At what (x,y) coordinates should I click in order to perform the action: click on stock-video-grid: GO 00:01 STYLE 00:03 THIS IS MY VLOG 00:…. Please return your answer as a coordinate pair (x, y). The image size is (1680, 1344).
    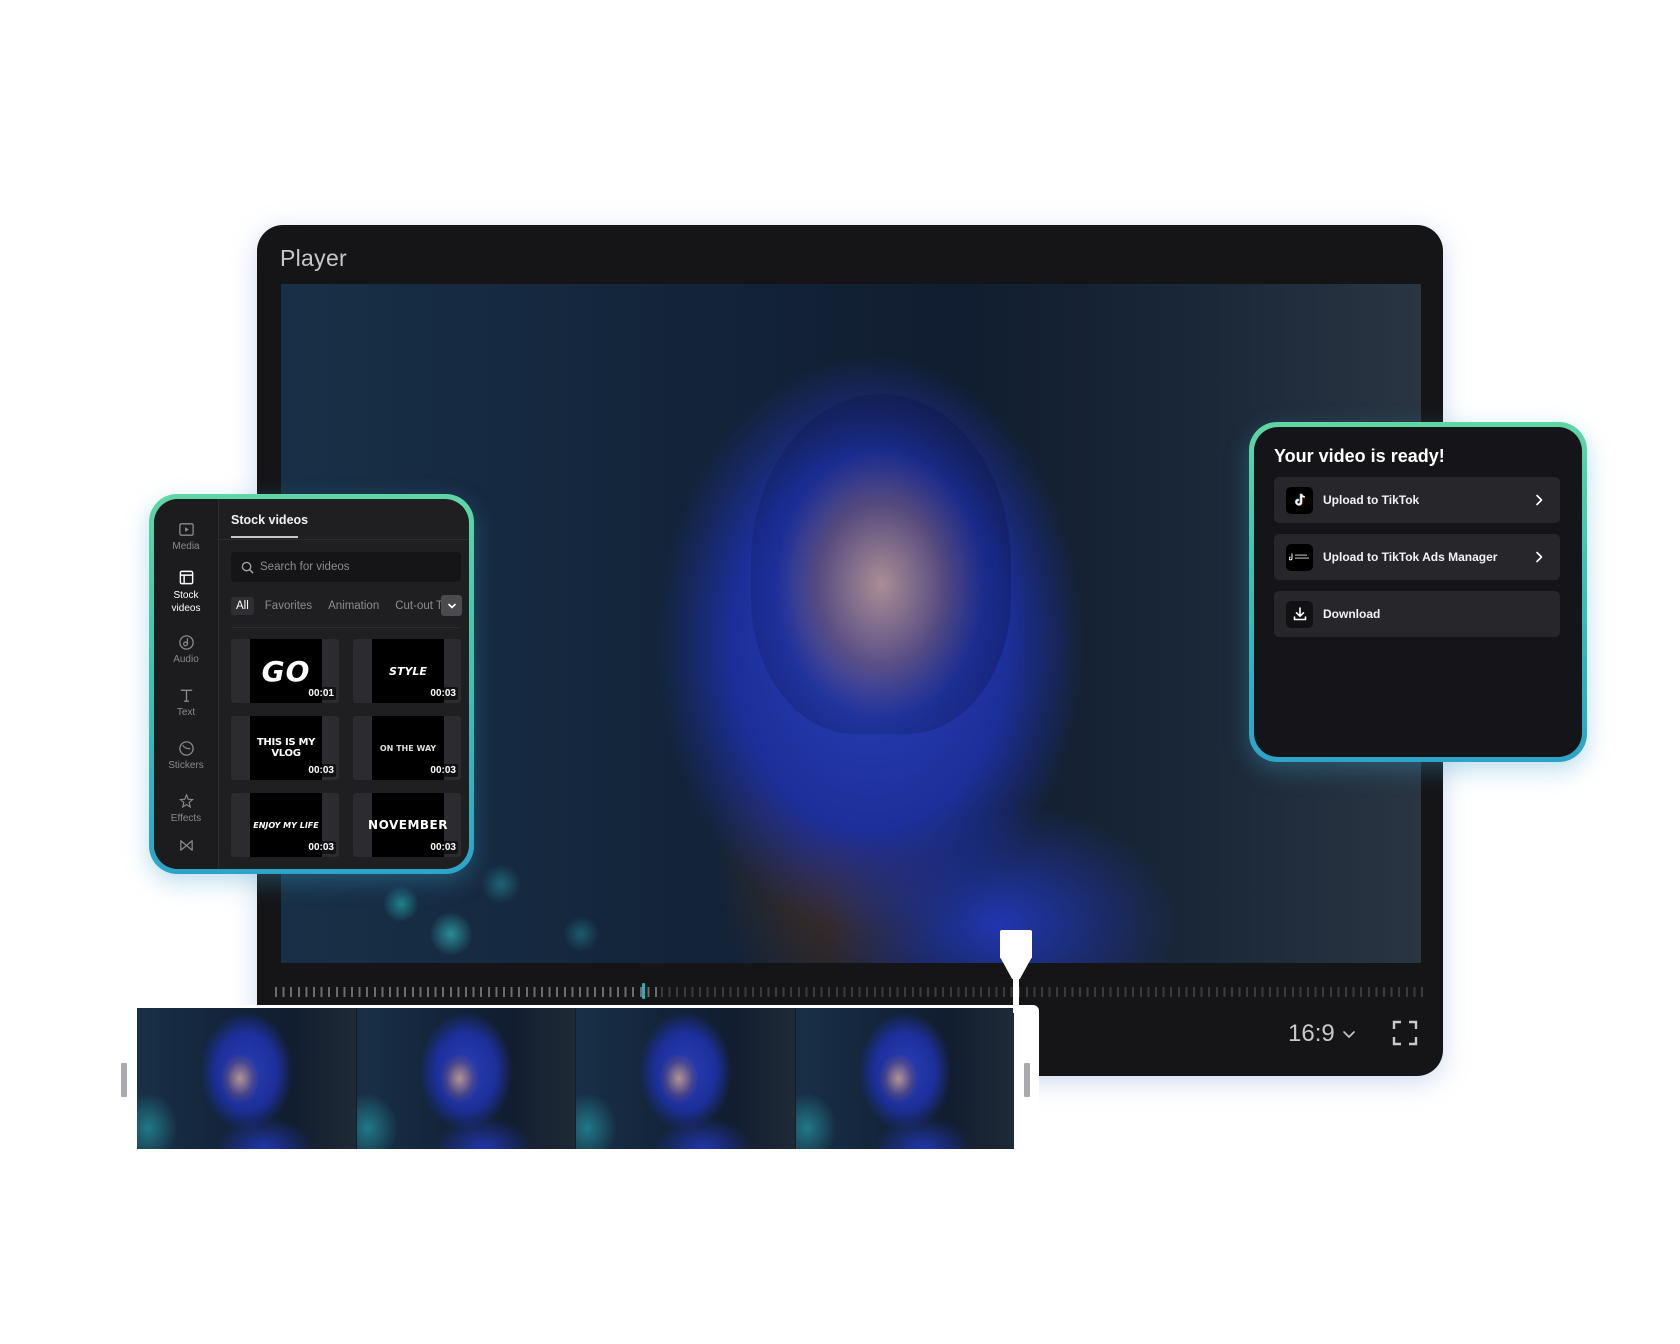
    Looking at the image, I should click on (347, 748).